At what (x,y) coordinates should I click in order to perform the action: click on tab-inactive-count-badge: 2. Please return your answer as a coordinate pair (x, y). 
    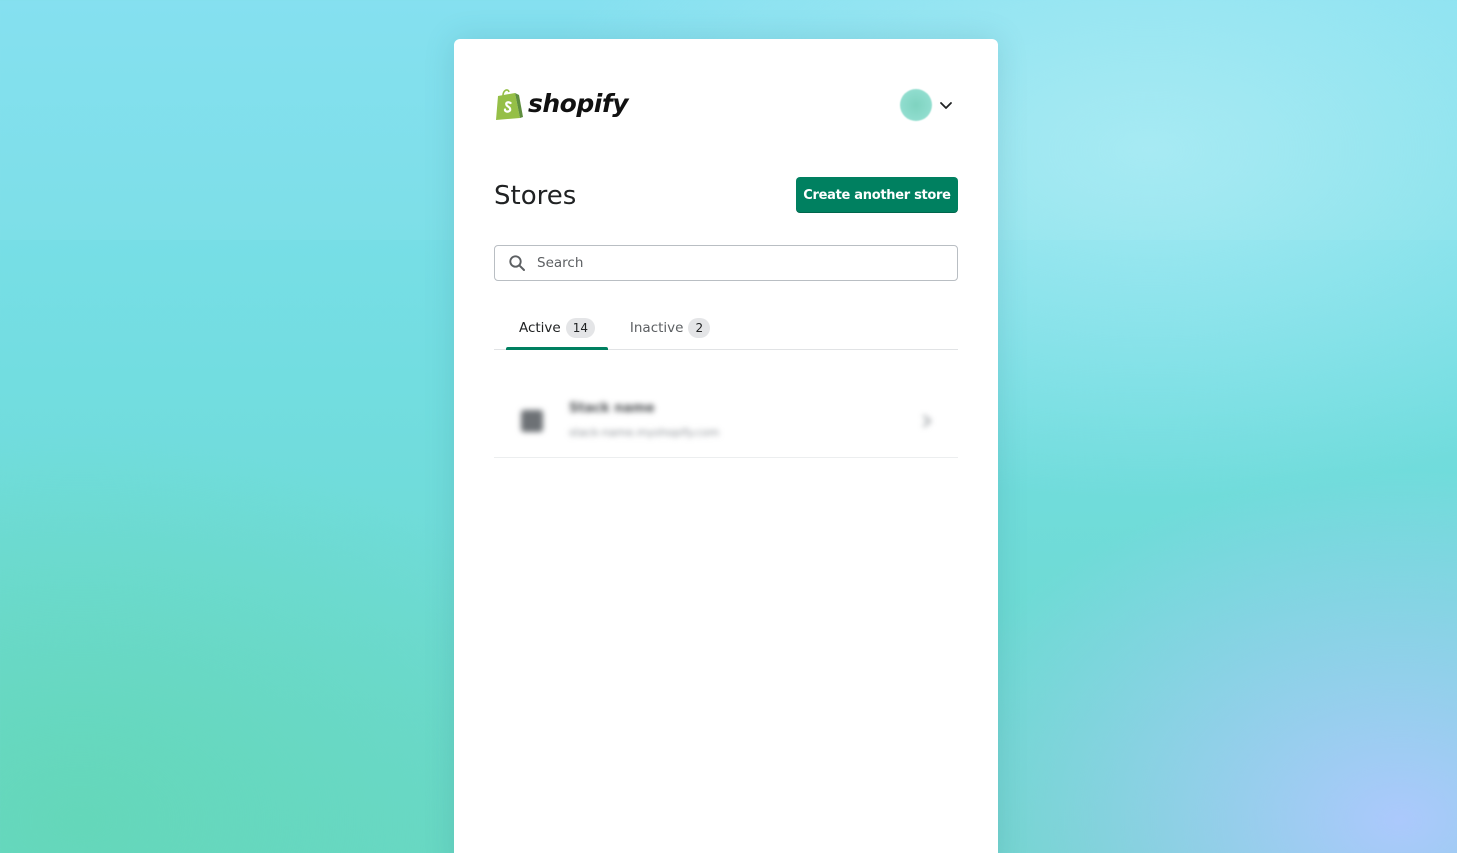
    Looking at the image, I should click on (699, 328).